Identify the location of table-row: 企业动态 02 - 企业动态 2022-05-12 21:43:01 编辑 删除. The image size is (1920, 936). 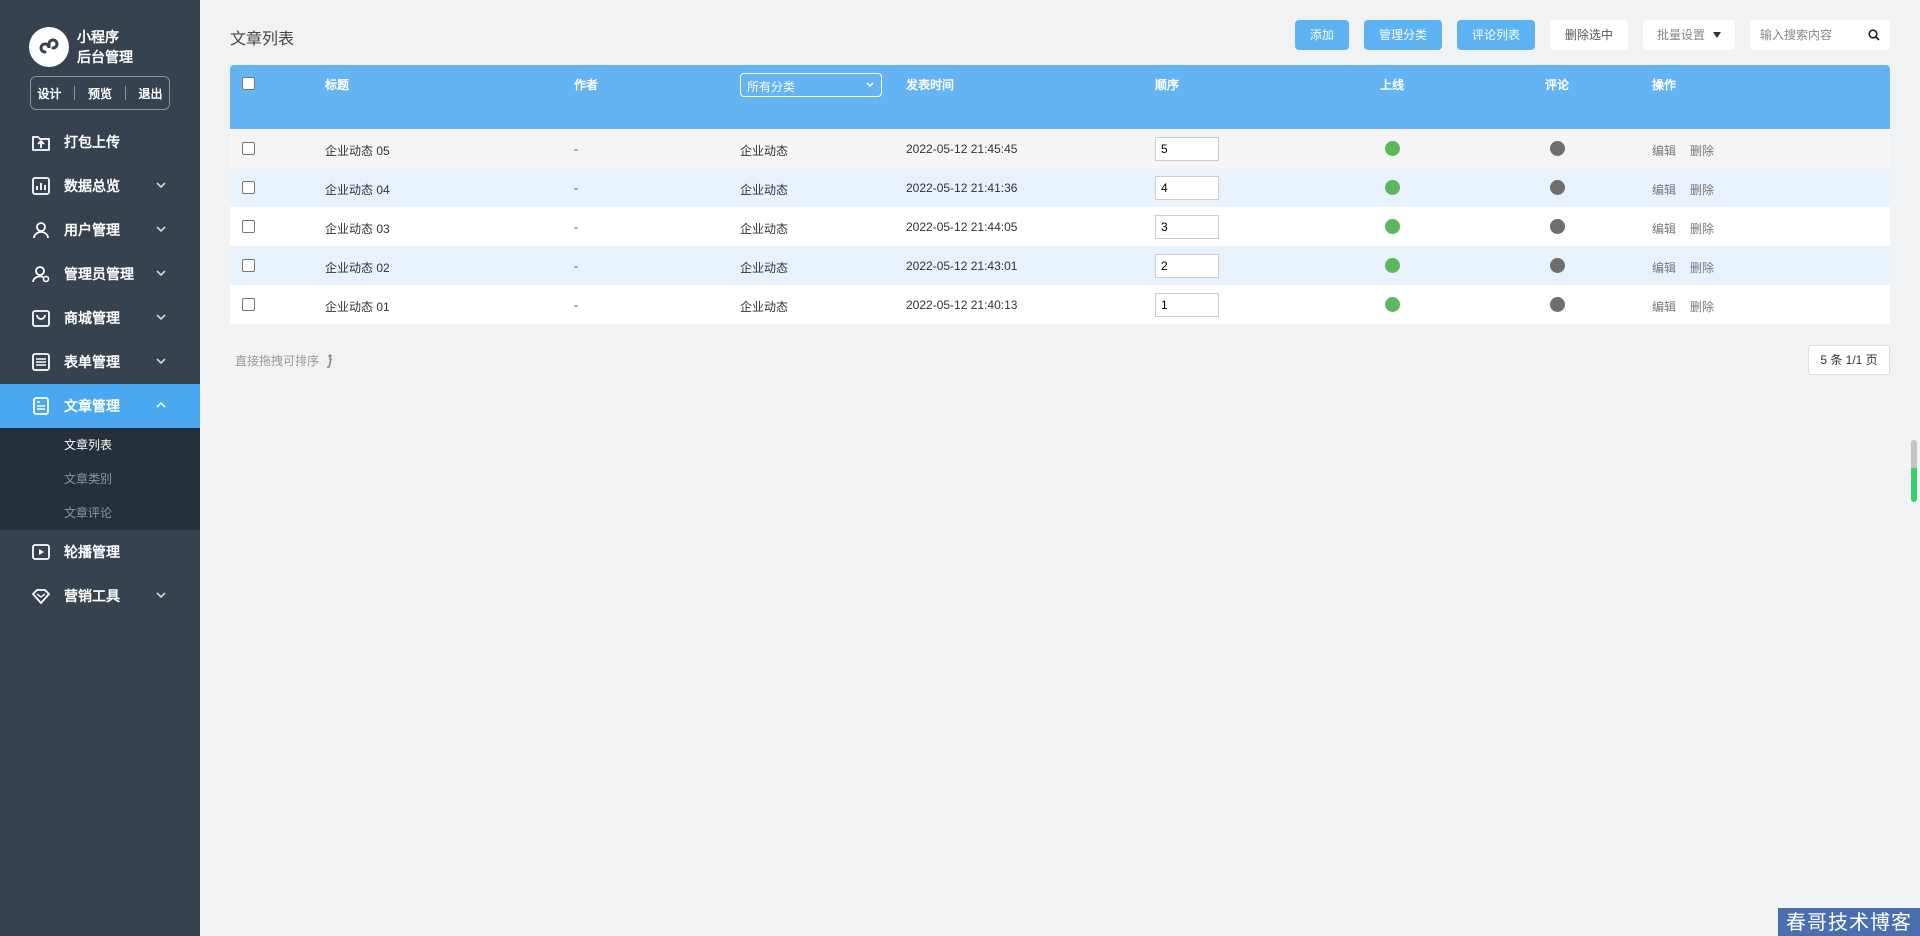
(1060, 265).